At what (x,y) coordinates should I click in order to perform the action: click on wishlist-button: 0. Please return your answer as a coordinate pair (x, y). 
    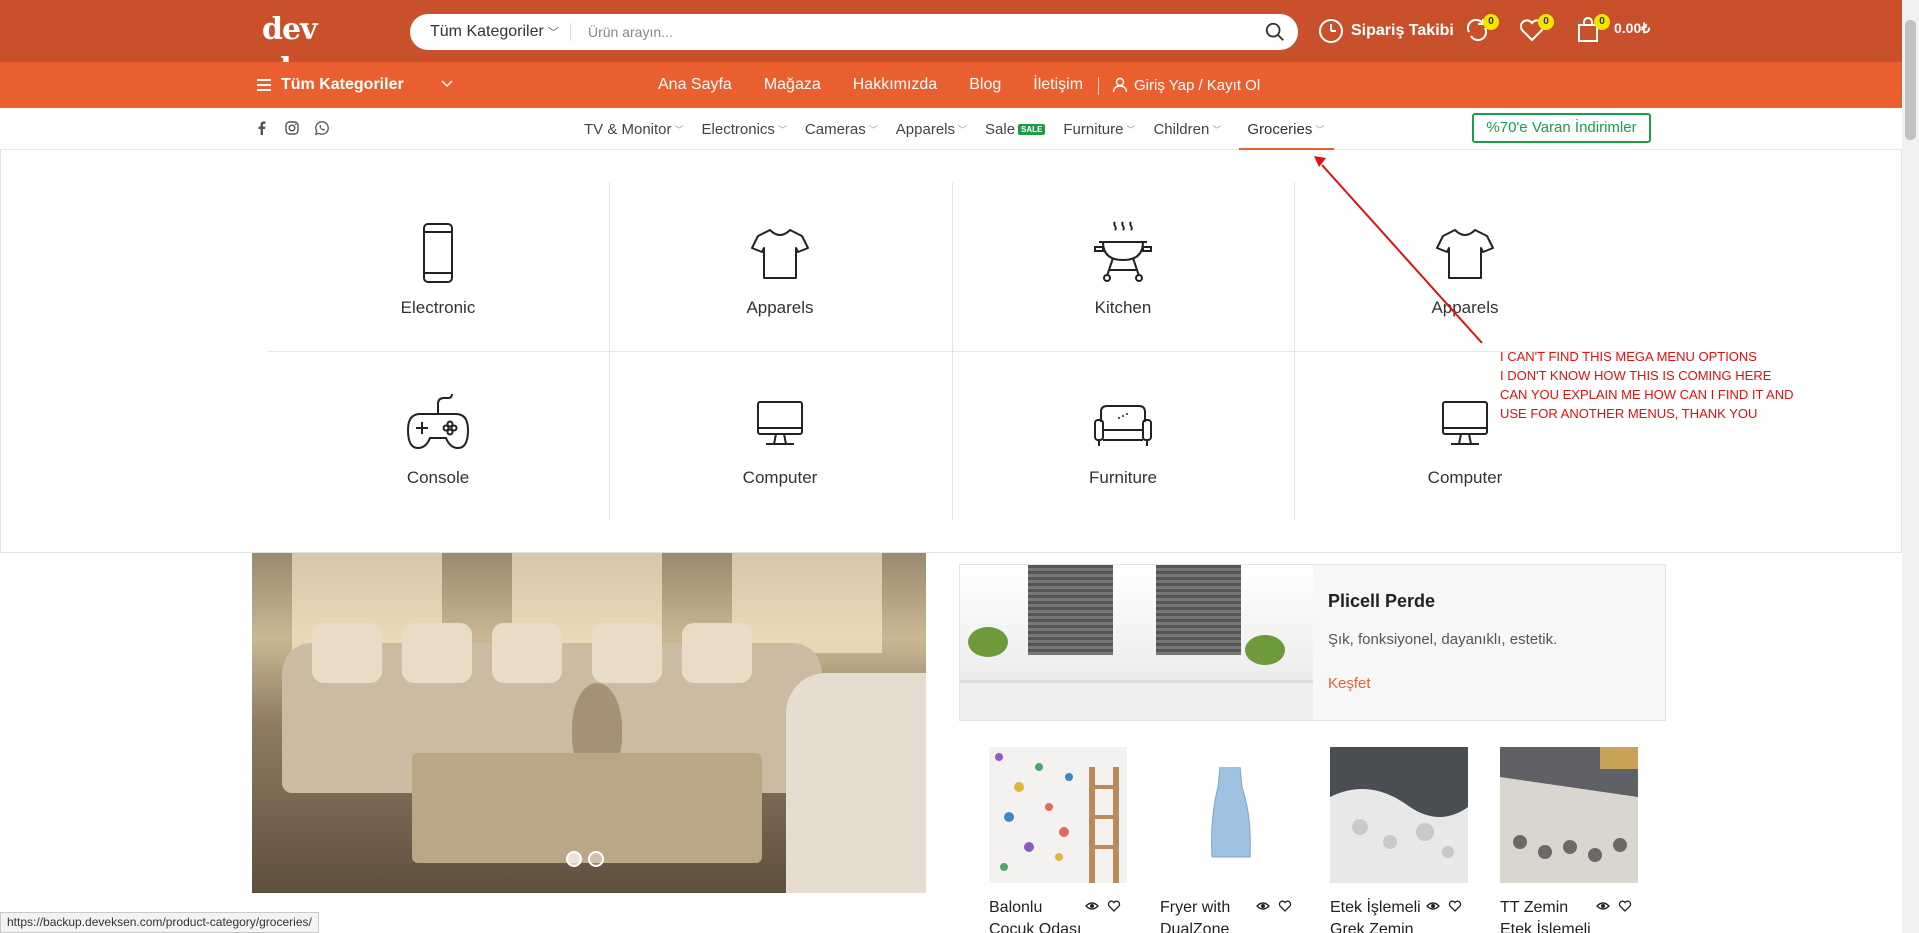
    Looking at the image, I should click on (1536, 30).